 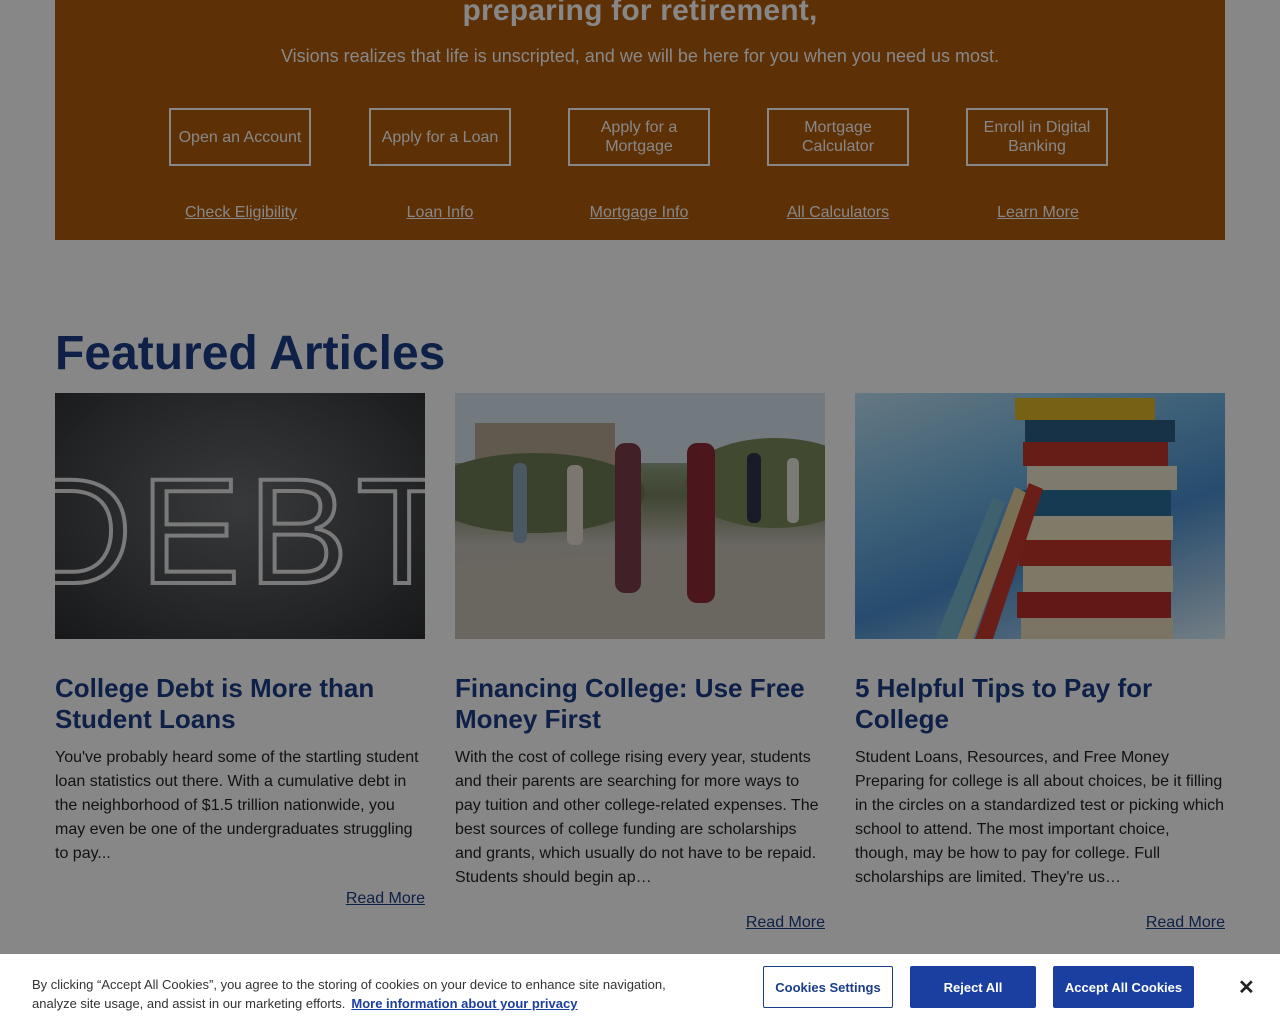 I want to click on reject-all-button: Reject All, so click(x=973, y=987).